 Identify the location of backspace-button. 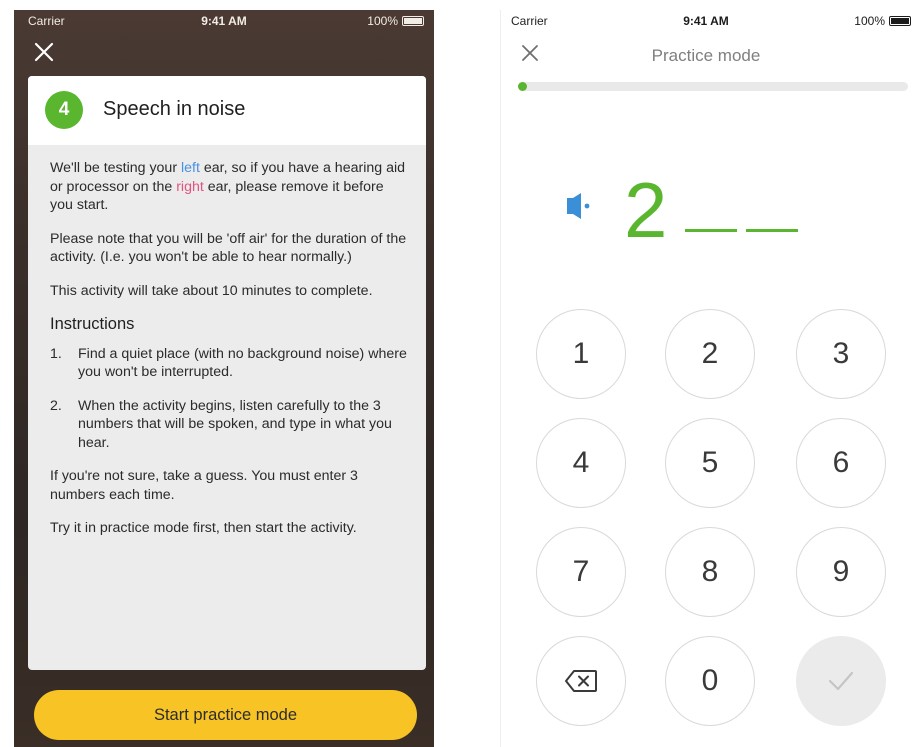
(581, 681).